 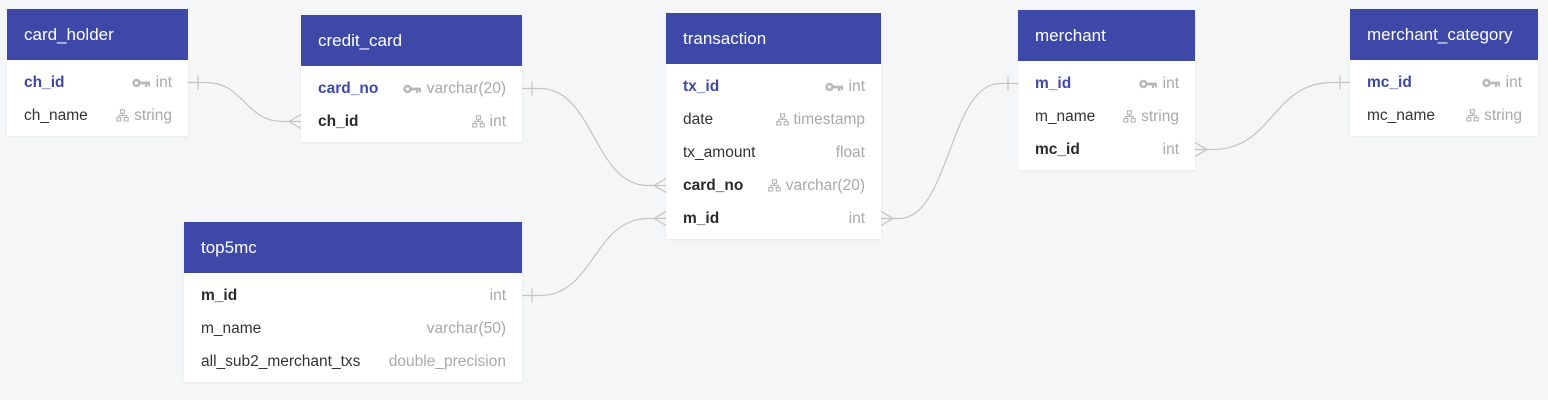 I want to click on table-merchant-category: merchant_category mc_id int mc_name string, so click(x=1444, y=72).